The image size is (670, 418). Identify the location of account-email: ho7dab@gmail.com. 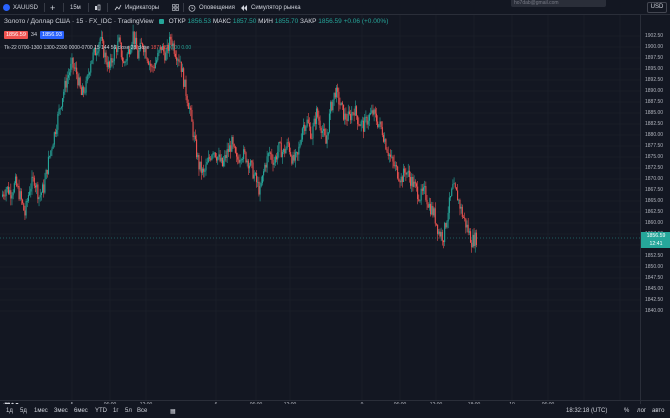
(558, 3).